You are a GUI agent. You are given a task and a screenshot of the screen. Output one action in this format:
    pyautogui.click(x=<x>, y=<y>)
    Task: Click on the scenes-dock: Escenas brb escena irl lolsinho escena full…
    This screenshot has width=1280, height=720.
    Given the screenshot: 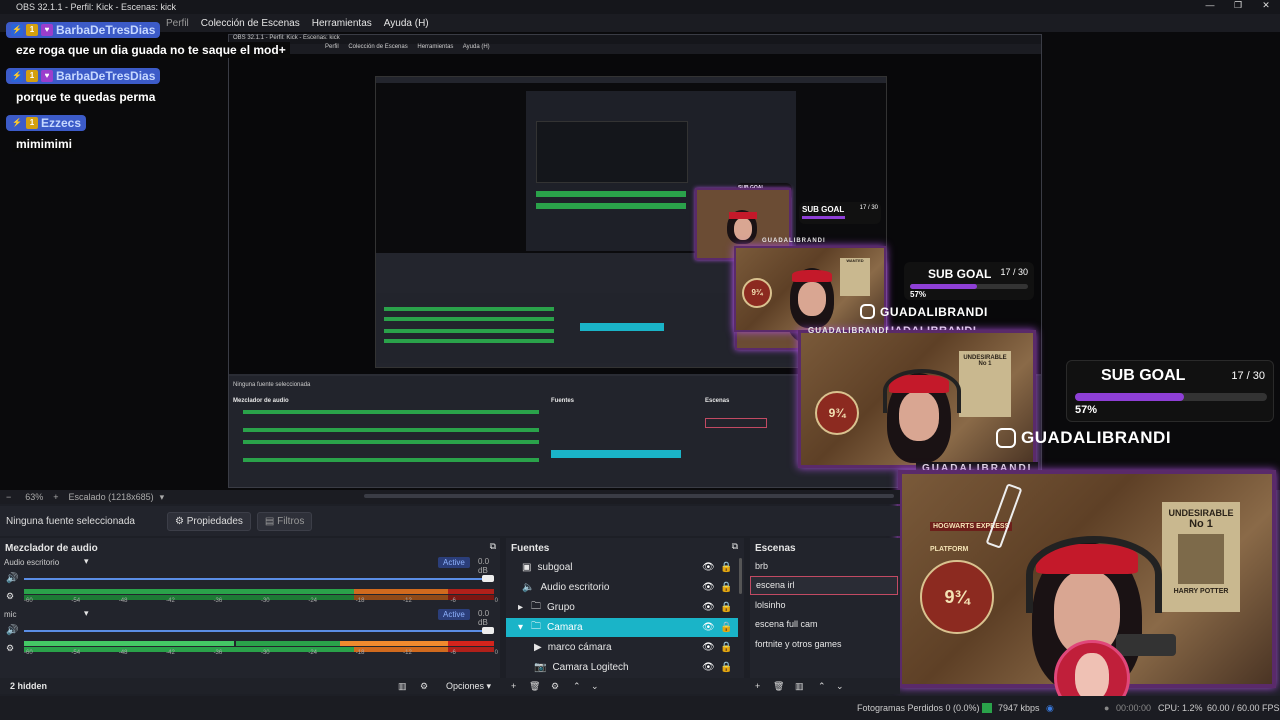 What is the action you would take?
    pyautogui.click(x=825, y=608)
    